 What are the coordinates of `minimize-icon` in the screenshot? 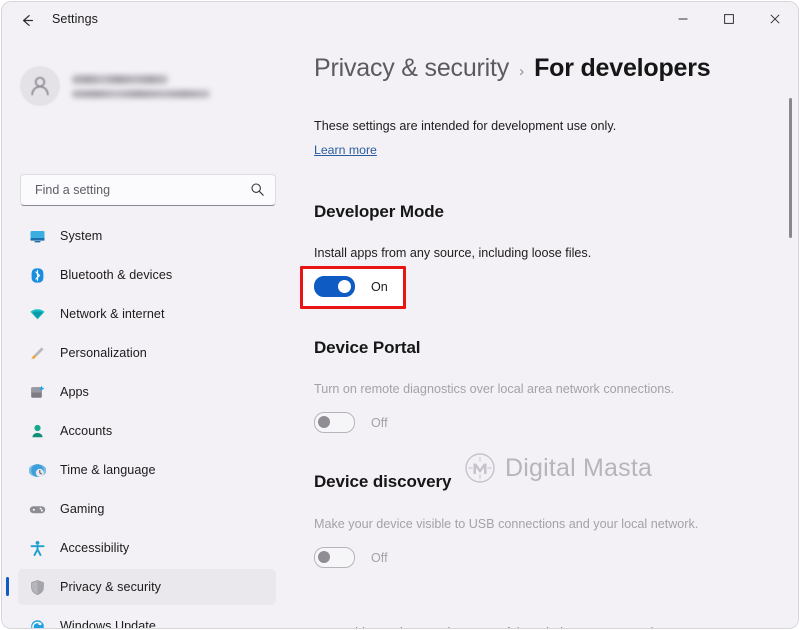 It's located at (683, 19).